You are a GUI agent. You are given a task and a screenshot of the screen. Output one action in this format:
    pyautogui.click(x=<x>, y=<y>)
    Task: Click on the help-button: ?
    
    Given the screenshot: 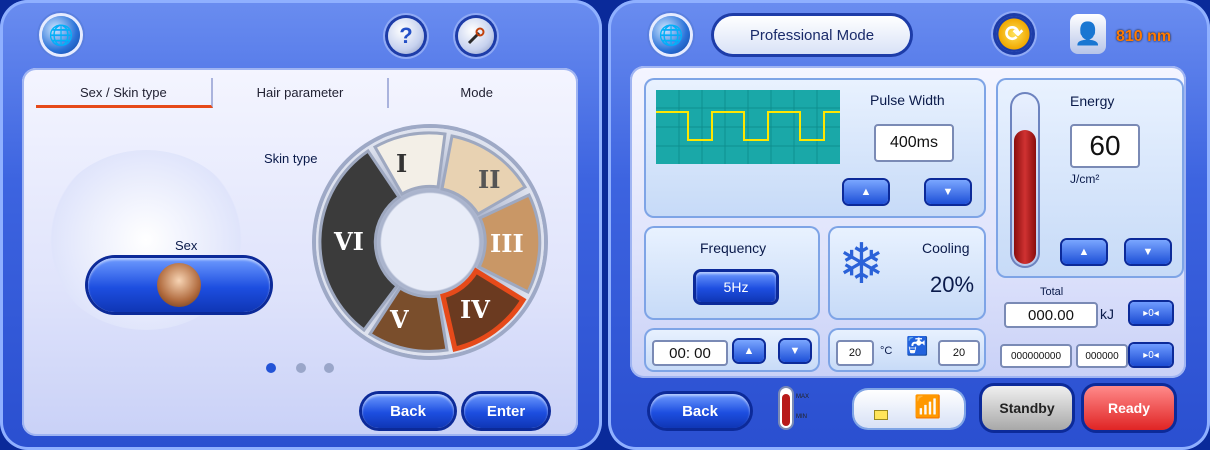 What is the action you would take?
    pyautogui.click(x=406, y=36)
    